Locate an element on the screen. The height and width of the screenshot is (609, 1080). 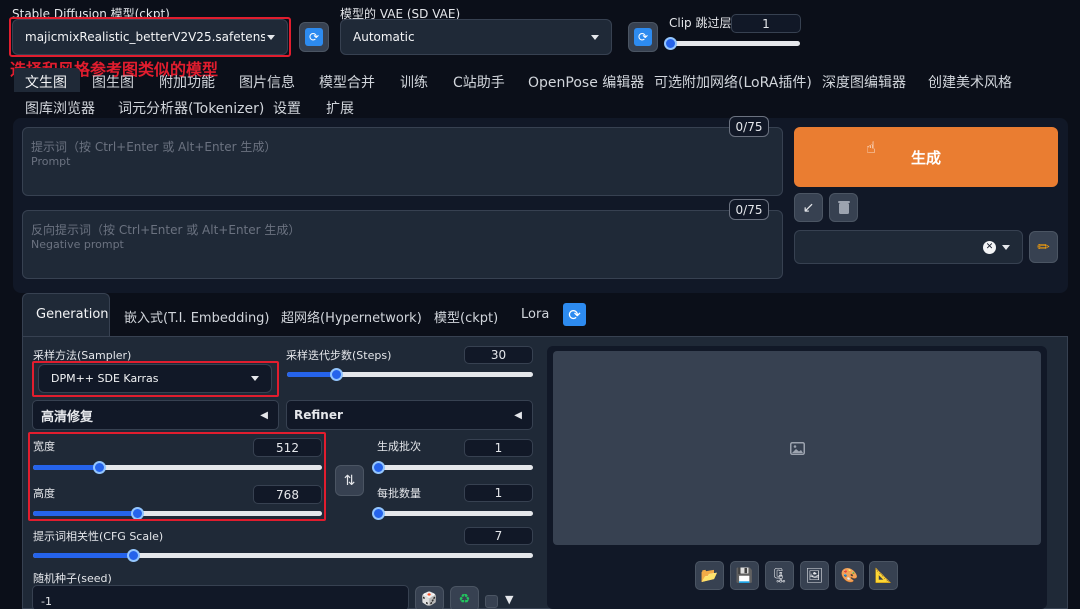
save-button: 💾 is located at coordinates (744, 575).